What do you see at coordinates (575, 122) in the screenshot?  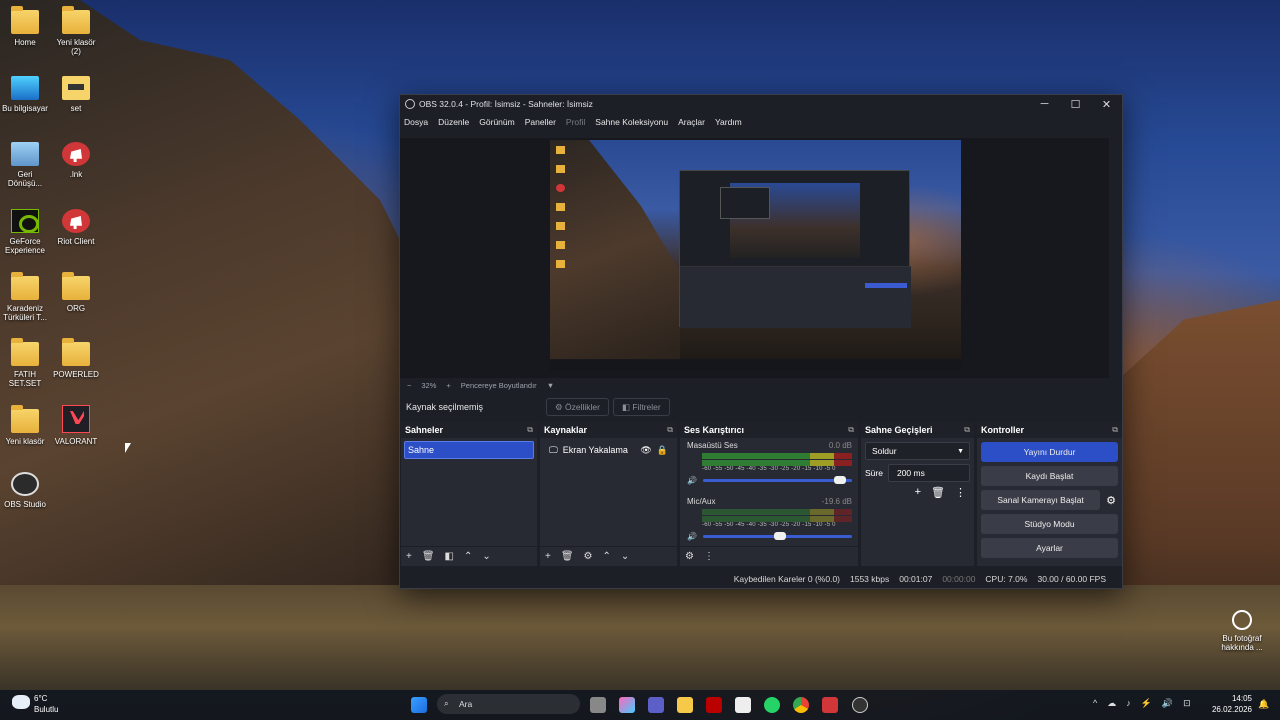 I see `menu-profile: Profil` at bounding box center [575, 122].